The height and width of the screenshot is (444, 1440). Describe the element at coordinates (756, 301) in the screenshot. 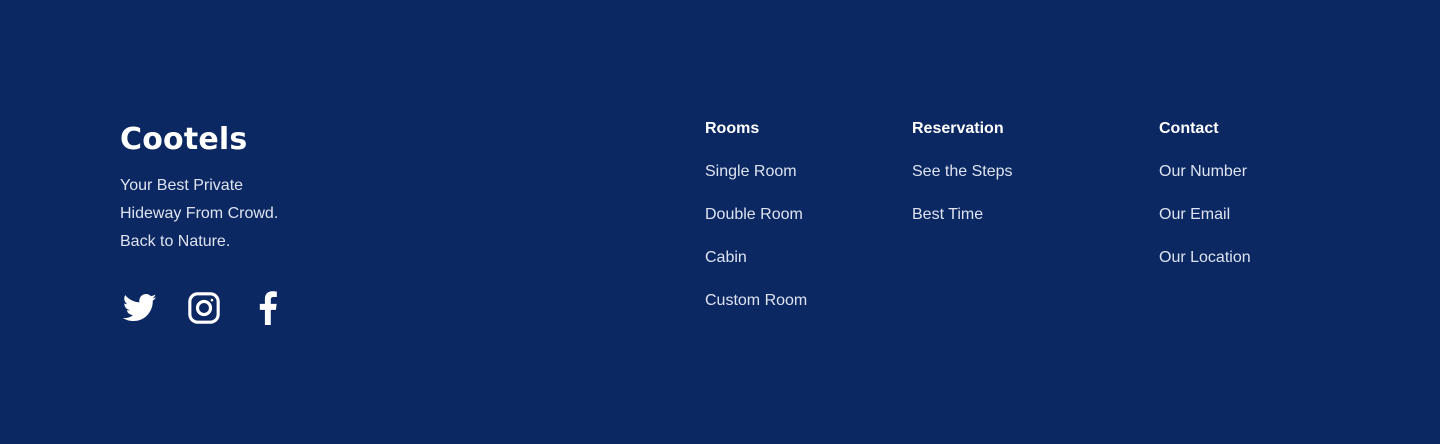

I see `link-custom-room: Custom Room` at that location.